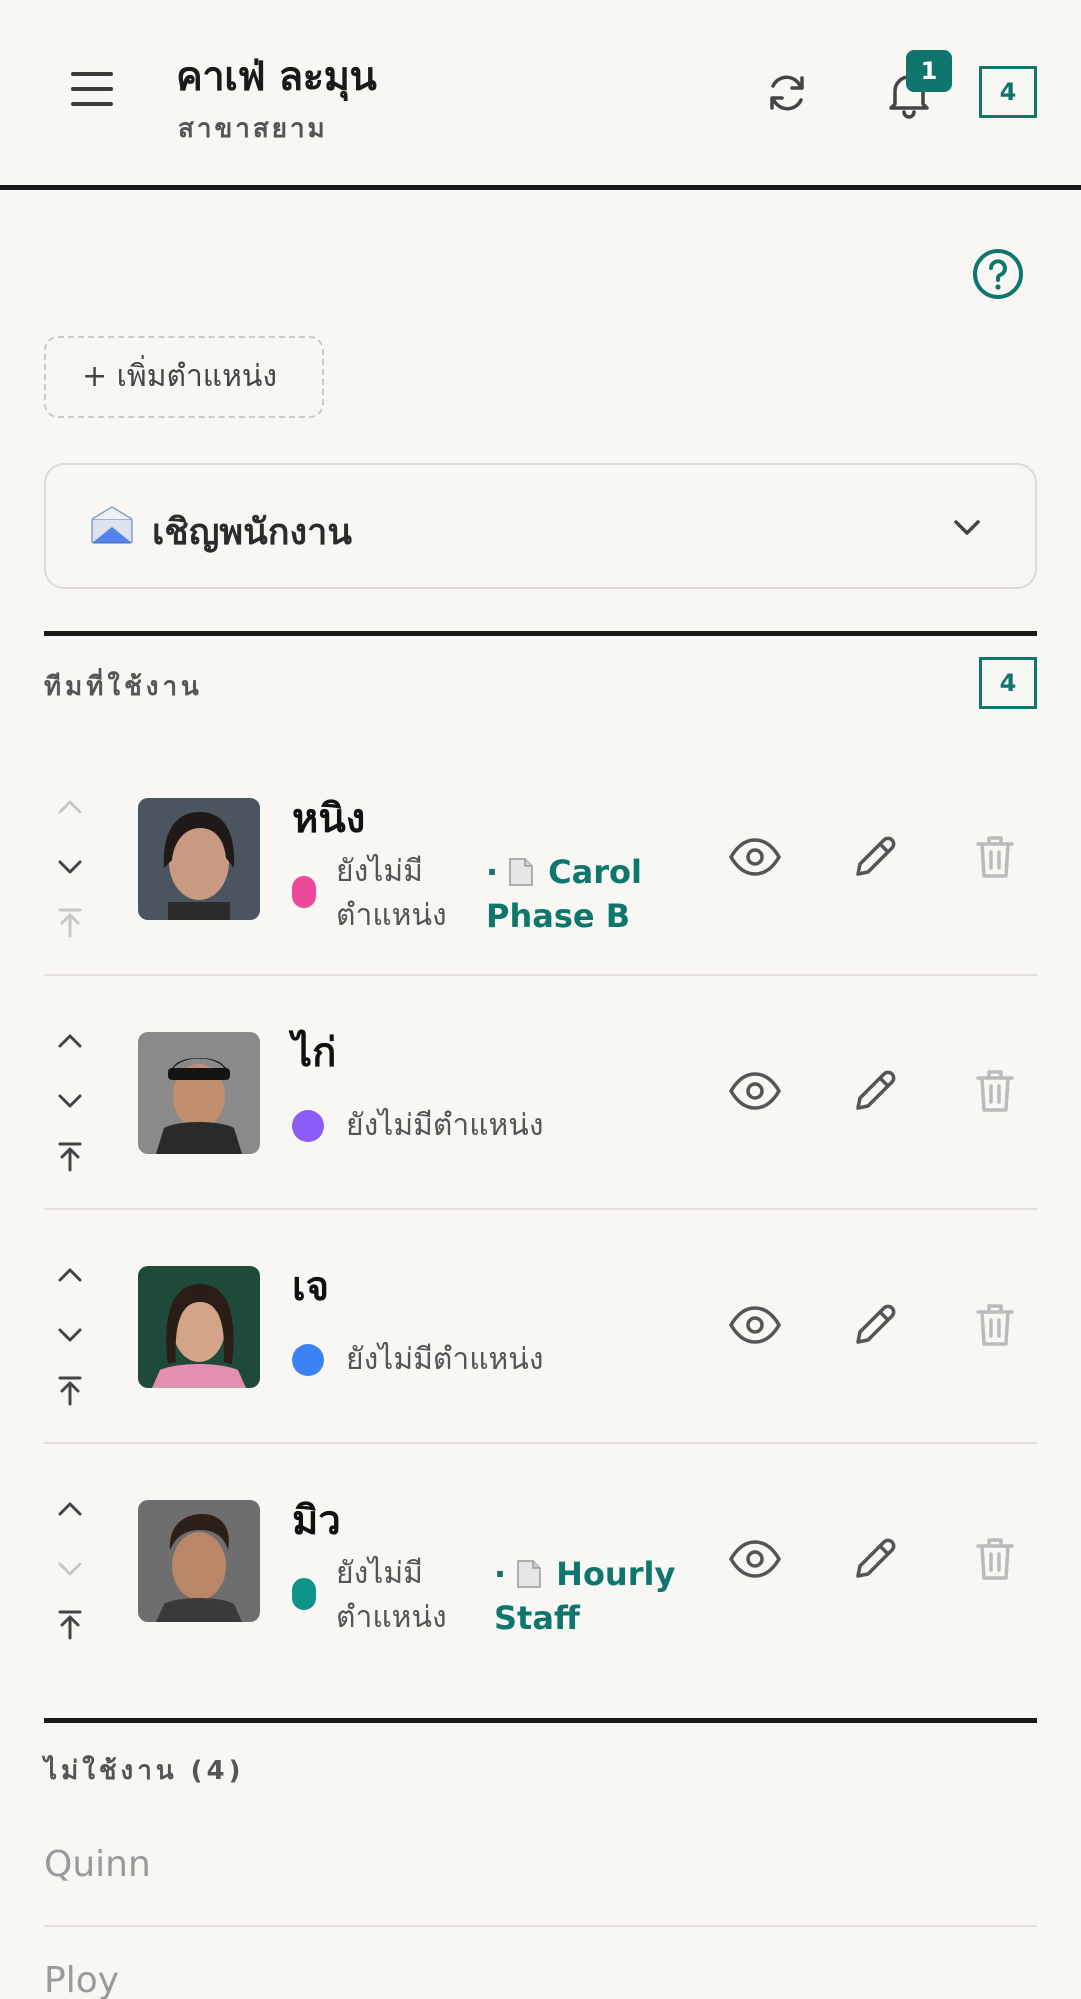 This screenshot has width=1081, height=1999. I want to click on member-name: หนิง, so click(329, 819).